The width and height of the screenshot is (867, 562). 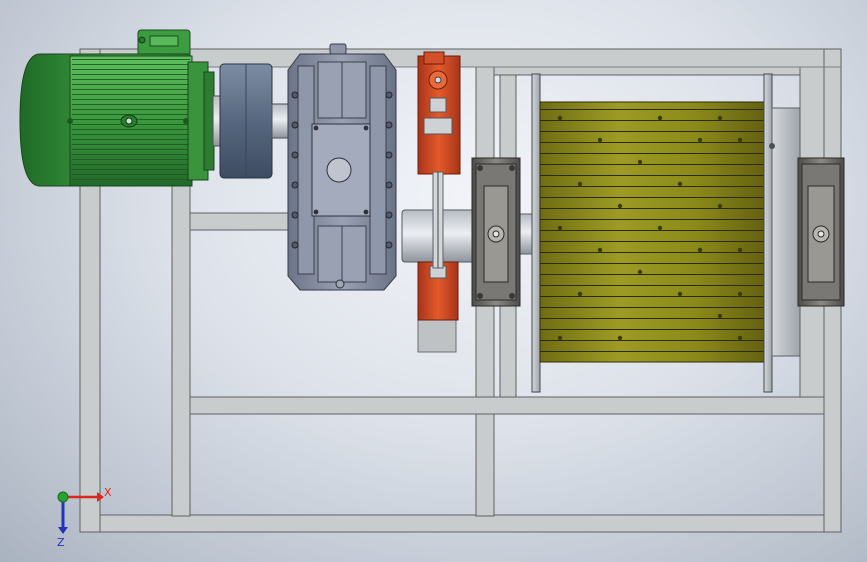 I want to click on triad-x-label: X, so click(x=108, y=492).